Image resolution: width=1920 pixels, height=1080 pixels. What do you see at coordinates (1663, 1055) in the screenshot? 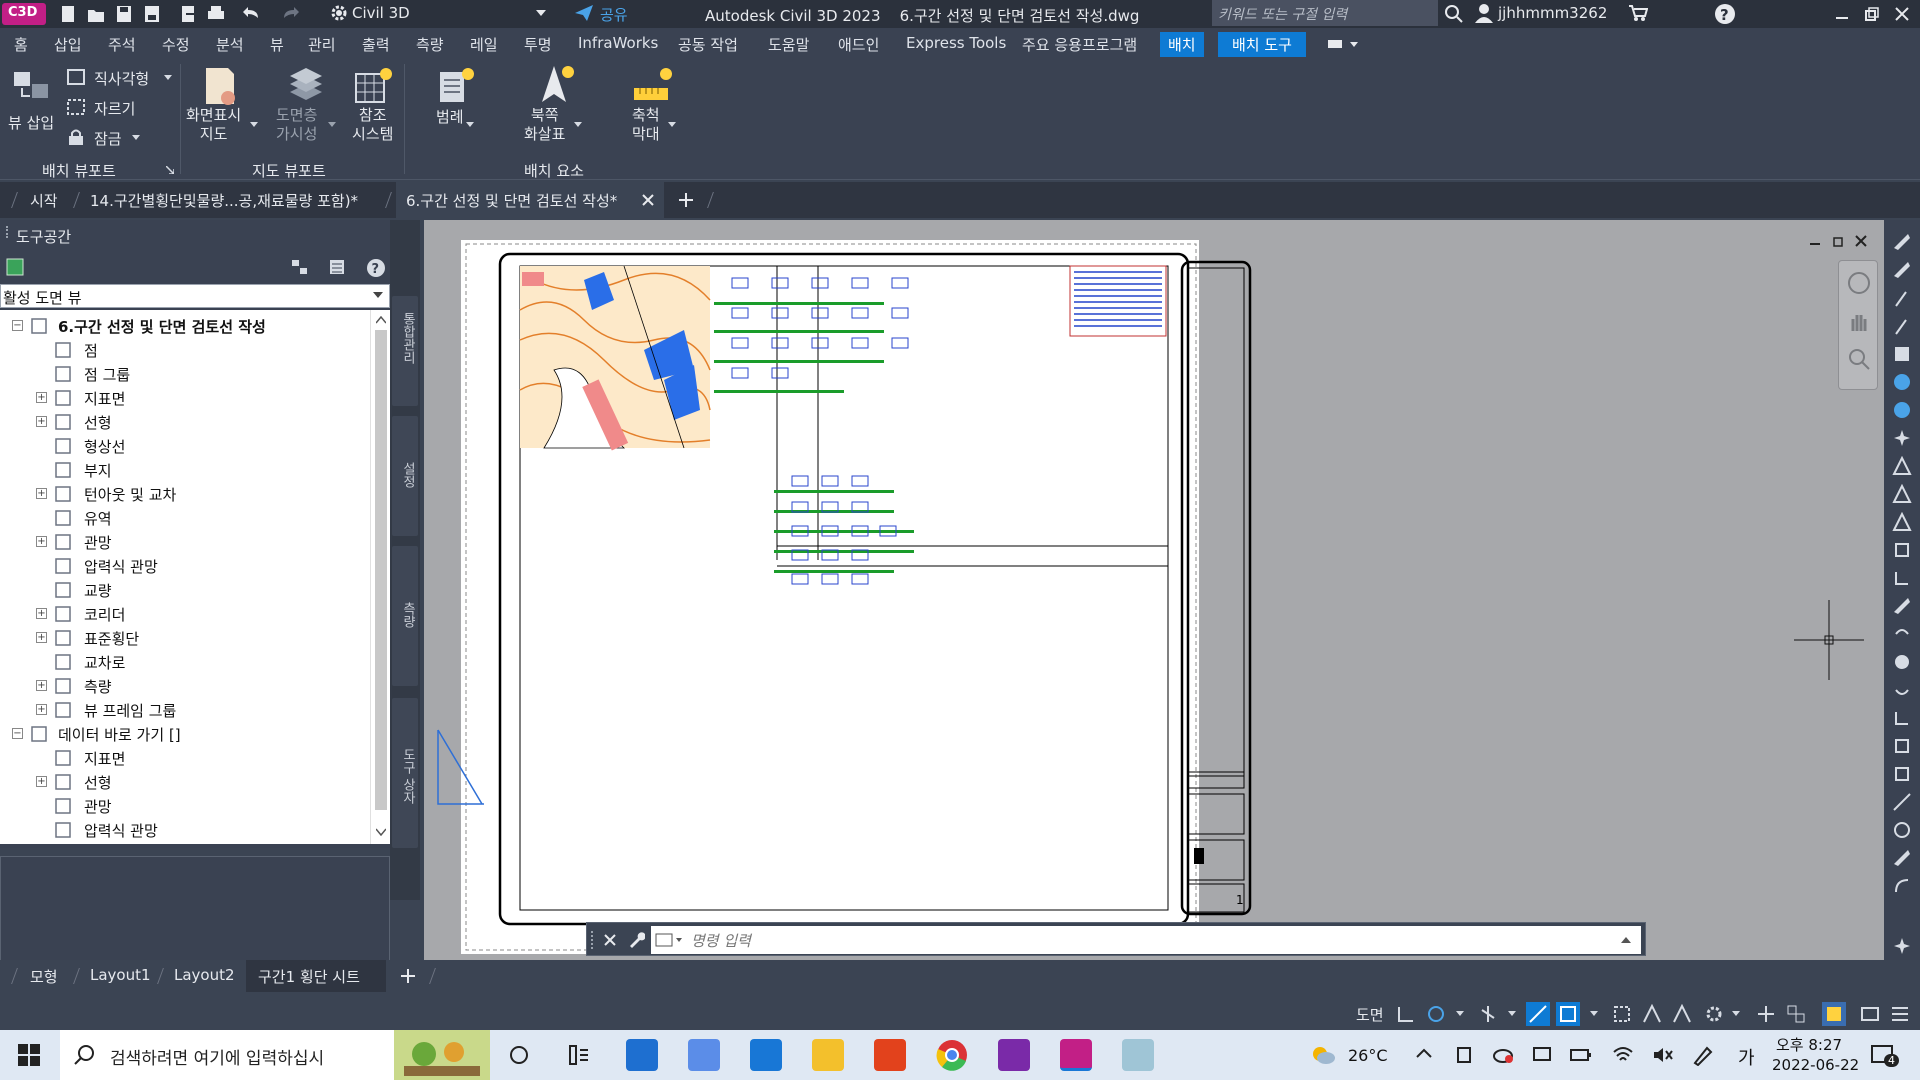
I see `volume-icon` at bounding box center [1663, 1055].